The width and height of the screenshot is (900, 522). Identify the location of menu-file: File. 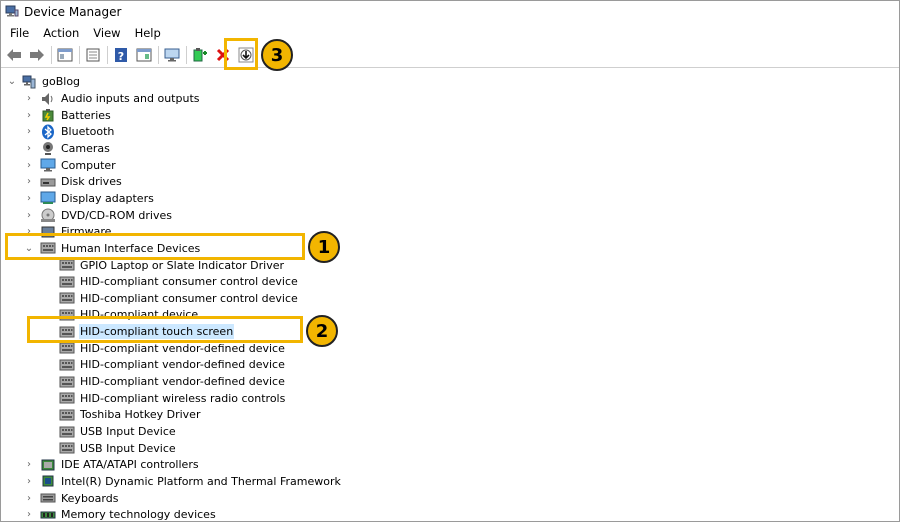
(19, 33).